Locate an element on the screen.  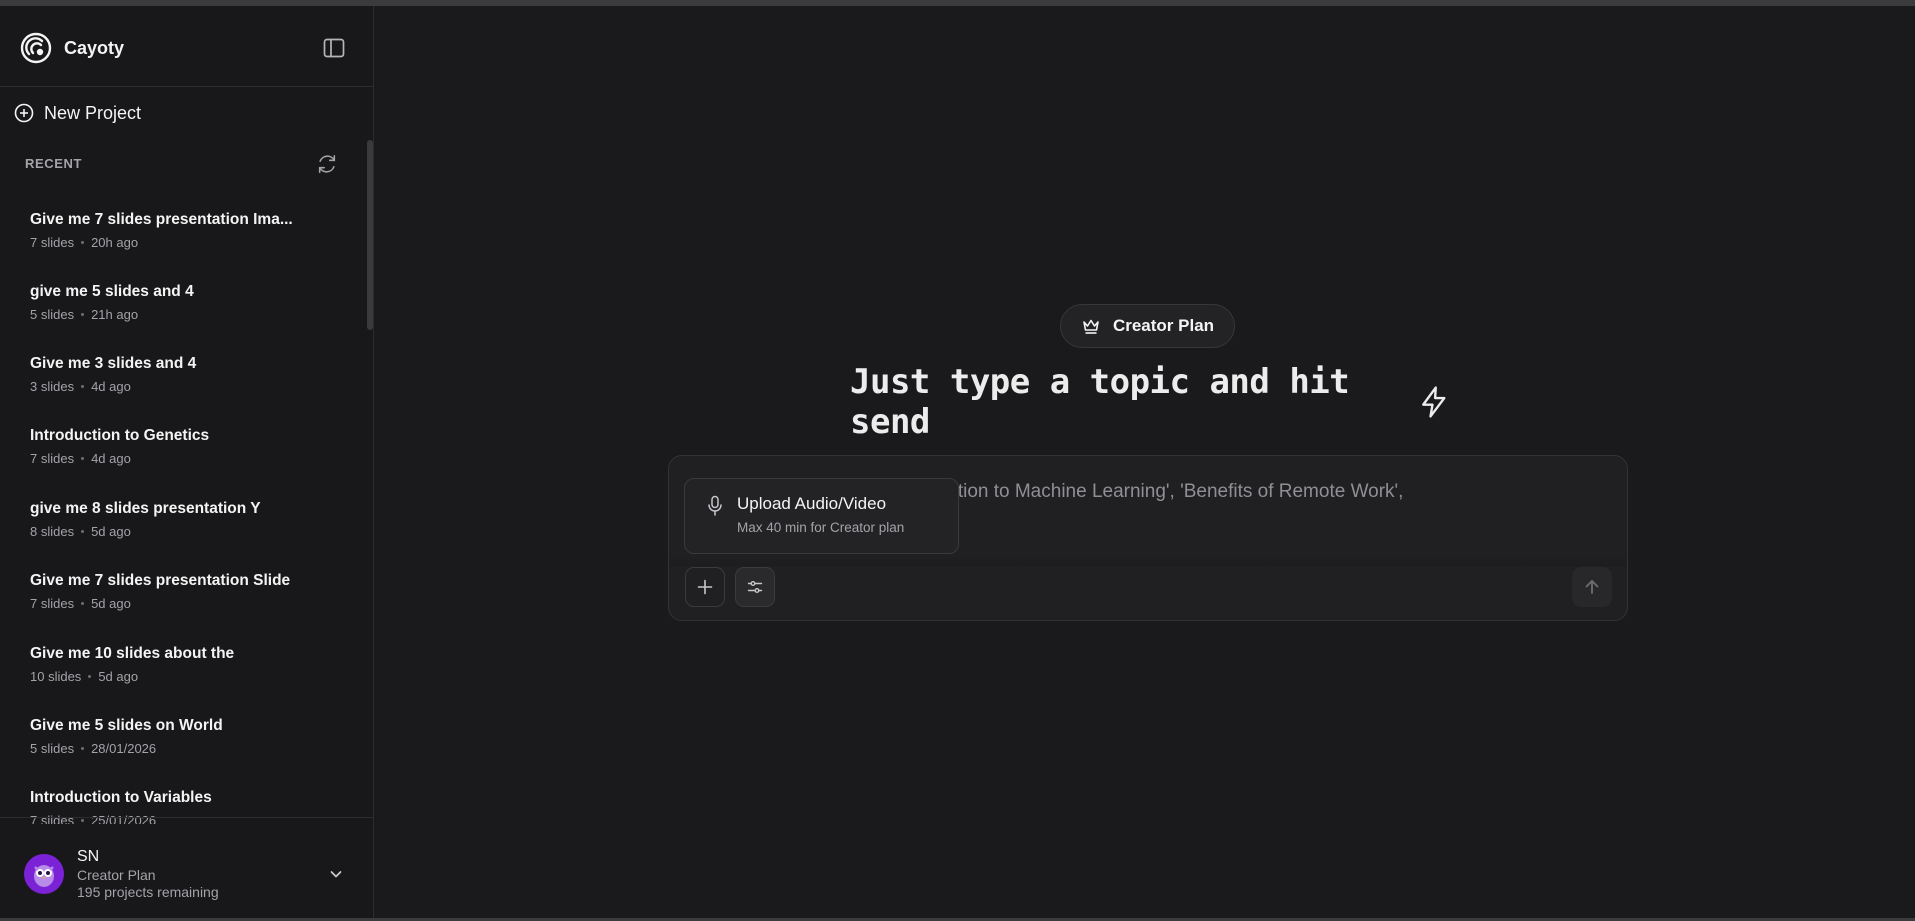
send-button is located at coordinates (1592, 587).